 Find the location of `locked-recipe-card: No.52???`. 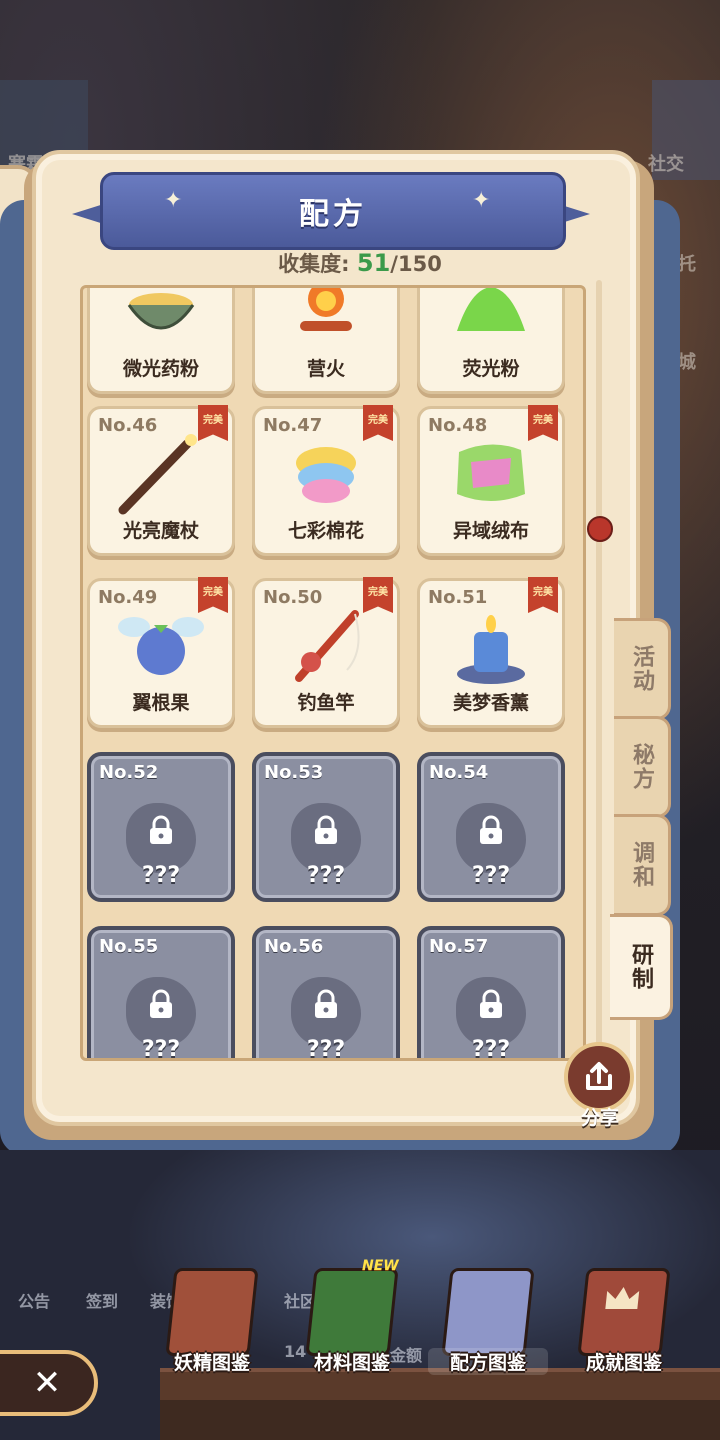

locked-recipe-card: No.52??? is located at coordinates (161, 827).